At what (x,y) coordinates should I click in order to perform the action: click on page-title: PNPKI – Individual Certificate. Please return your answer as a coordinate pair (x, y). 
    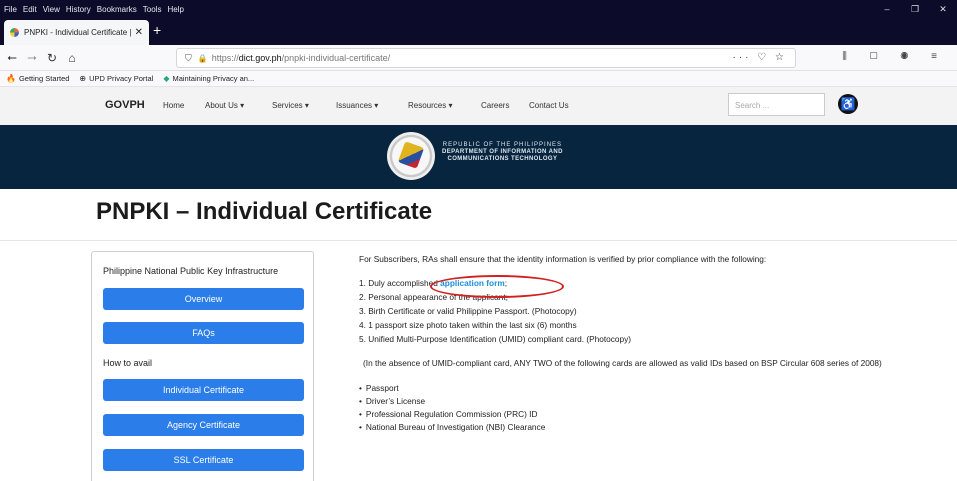
    Looking at the image, I should click on (264, 211).